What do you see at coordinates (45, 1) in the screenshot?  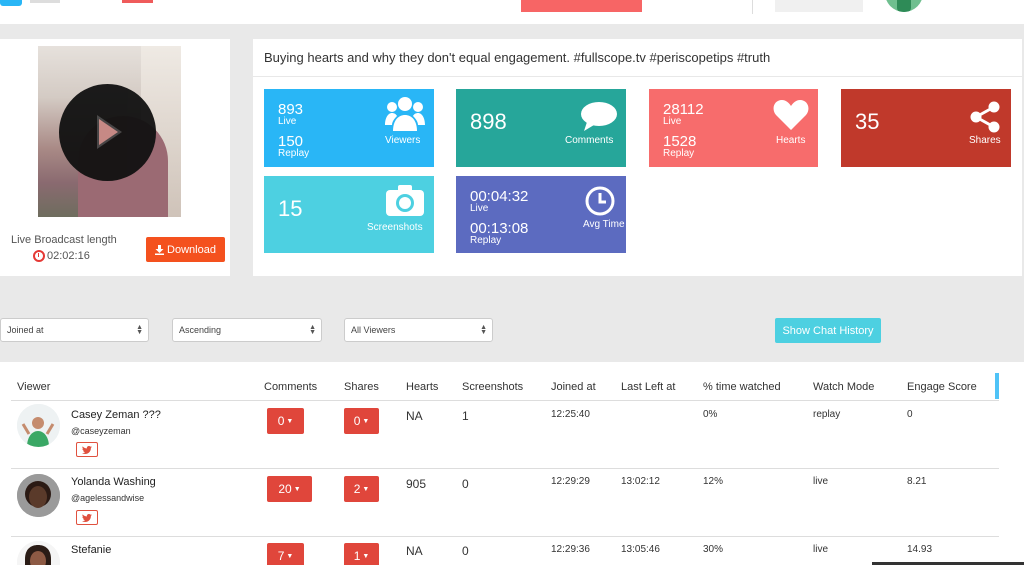 I see `top-nav-link` at bounding box center [45, 1].